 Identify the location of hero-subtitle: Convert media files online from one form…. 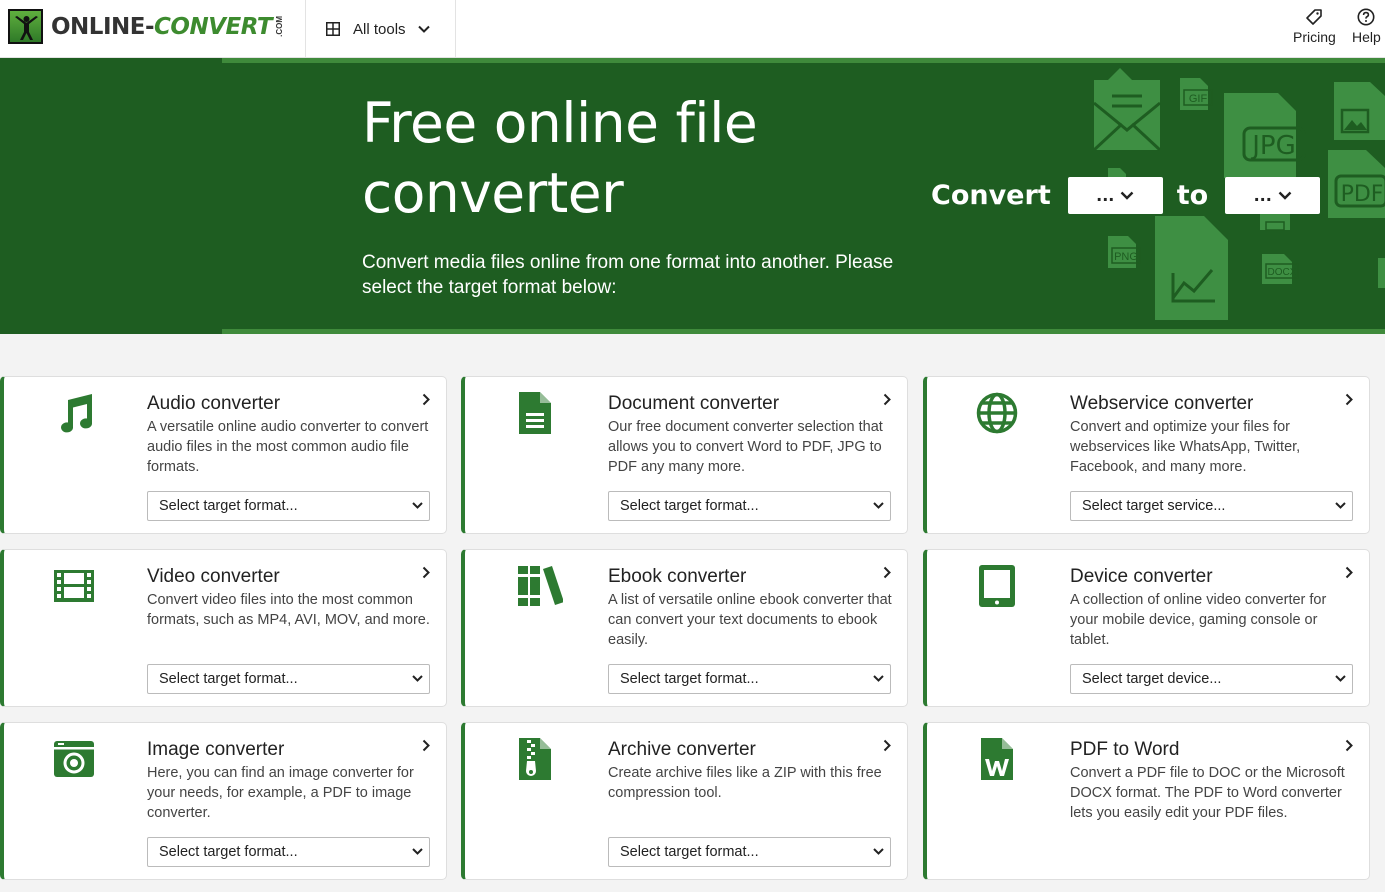
(628, 275).